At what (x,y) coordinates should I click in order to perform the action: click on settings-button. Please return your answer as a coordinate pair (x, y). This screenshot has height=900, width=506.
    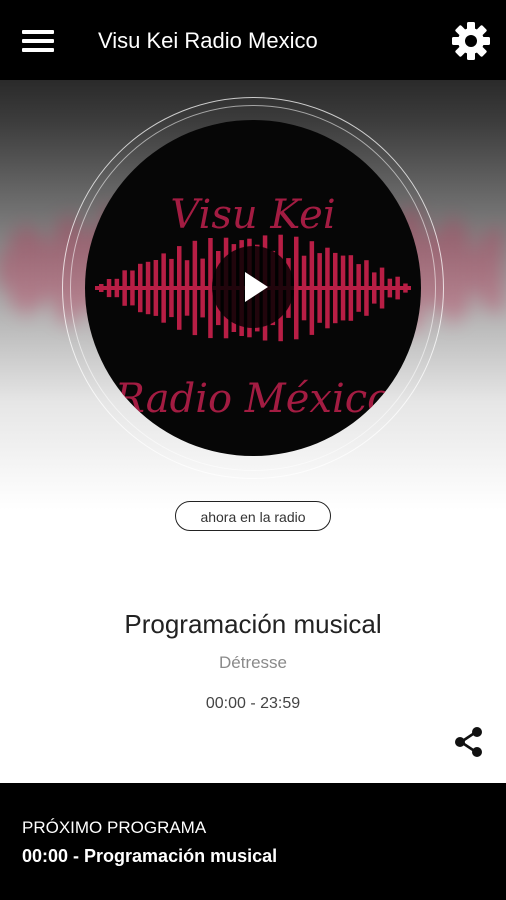
    Looking at the image, I should click on (471, 41).